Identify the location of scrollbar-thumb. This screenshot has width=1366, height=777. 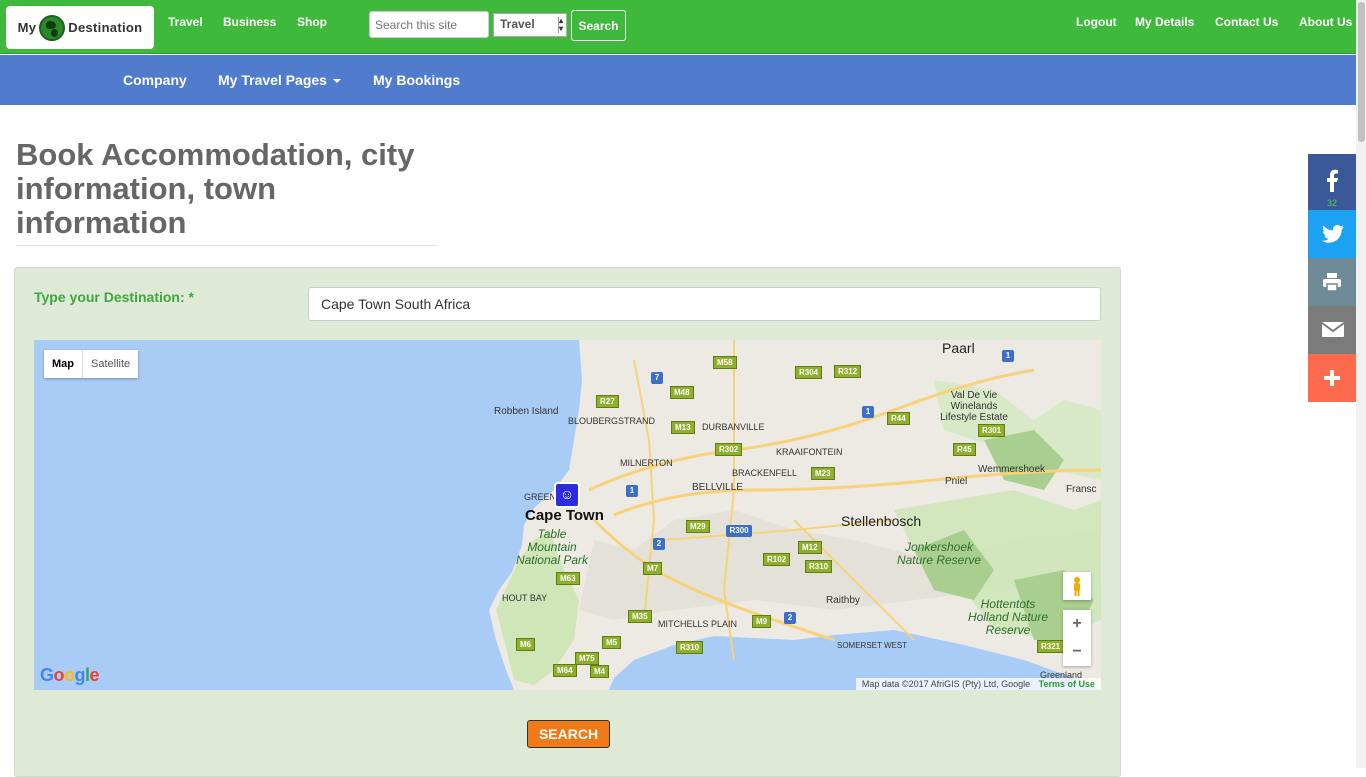
(1361, 72).